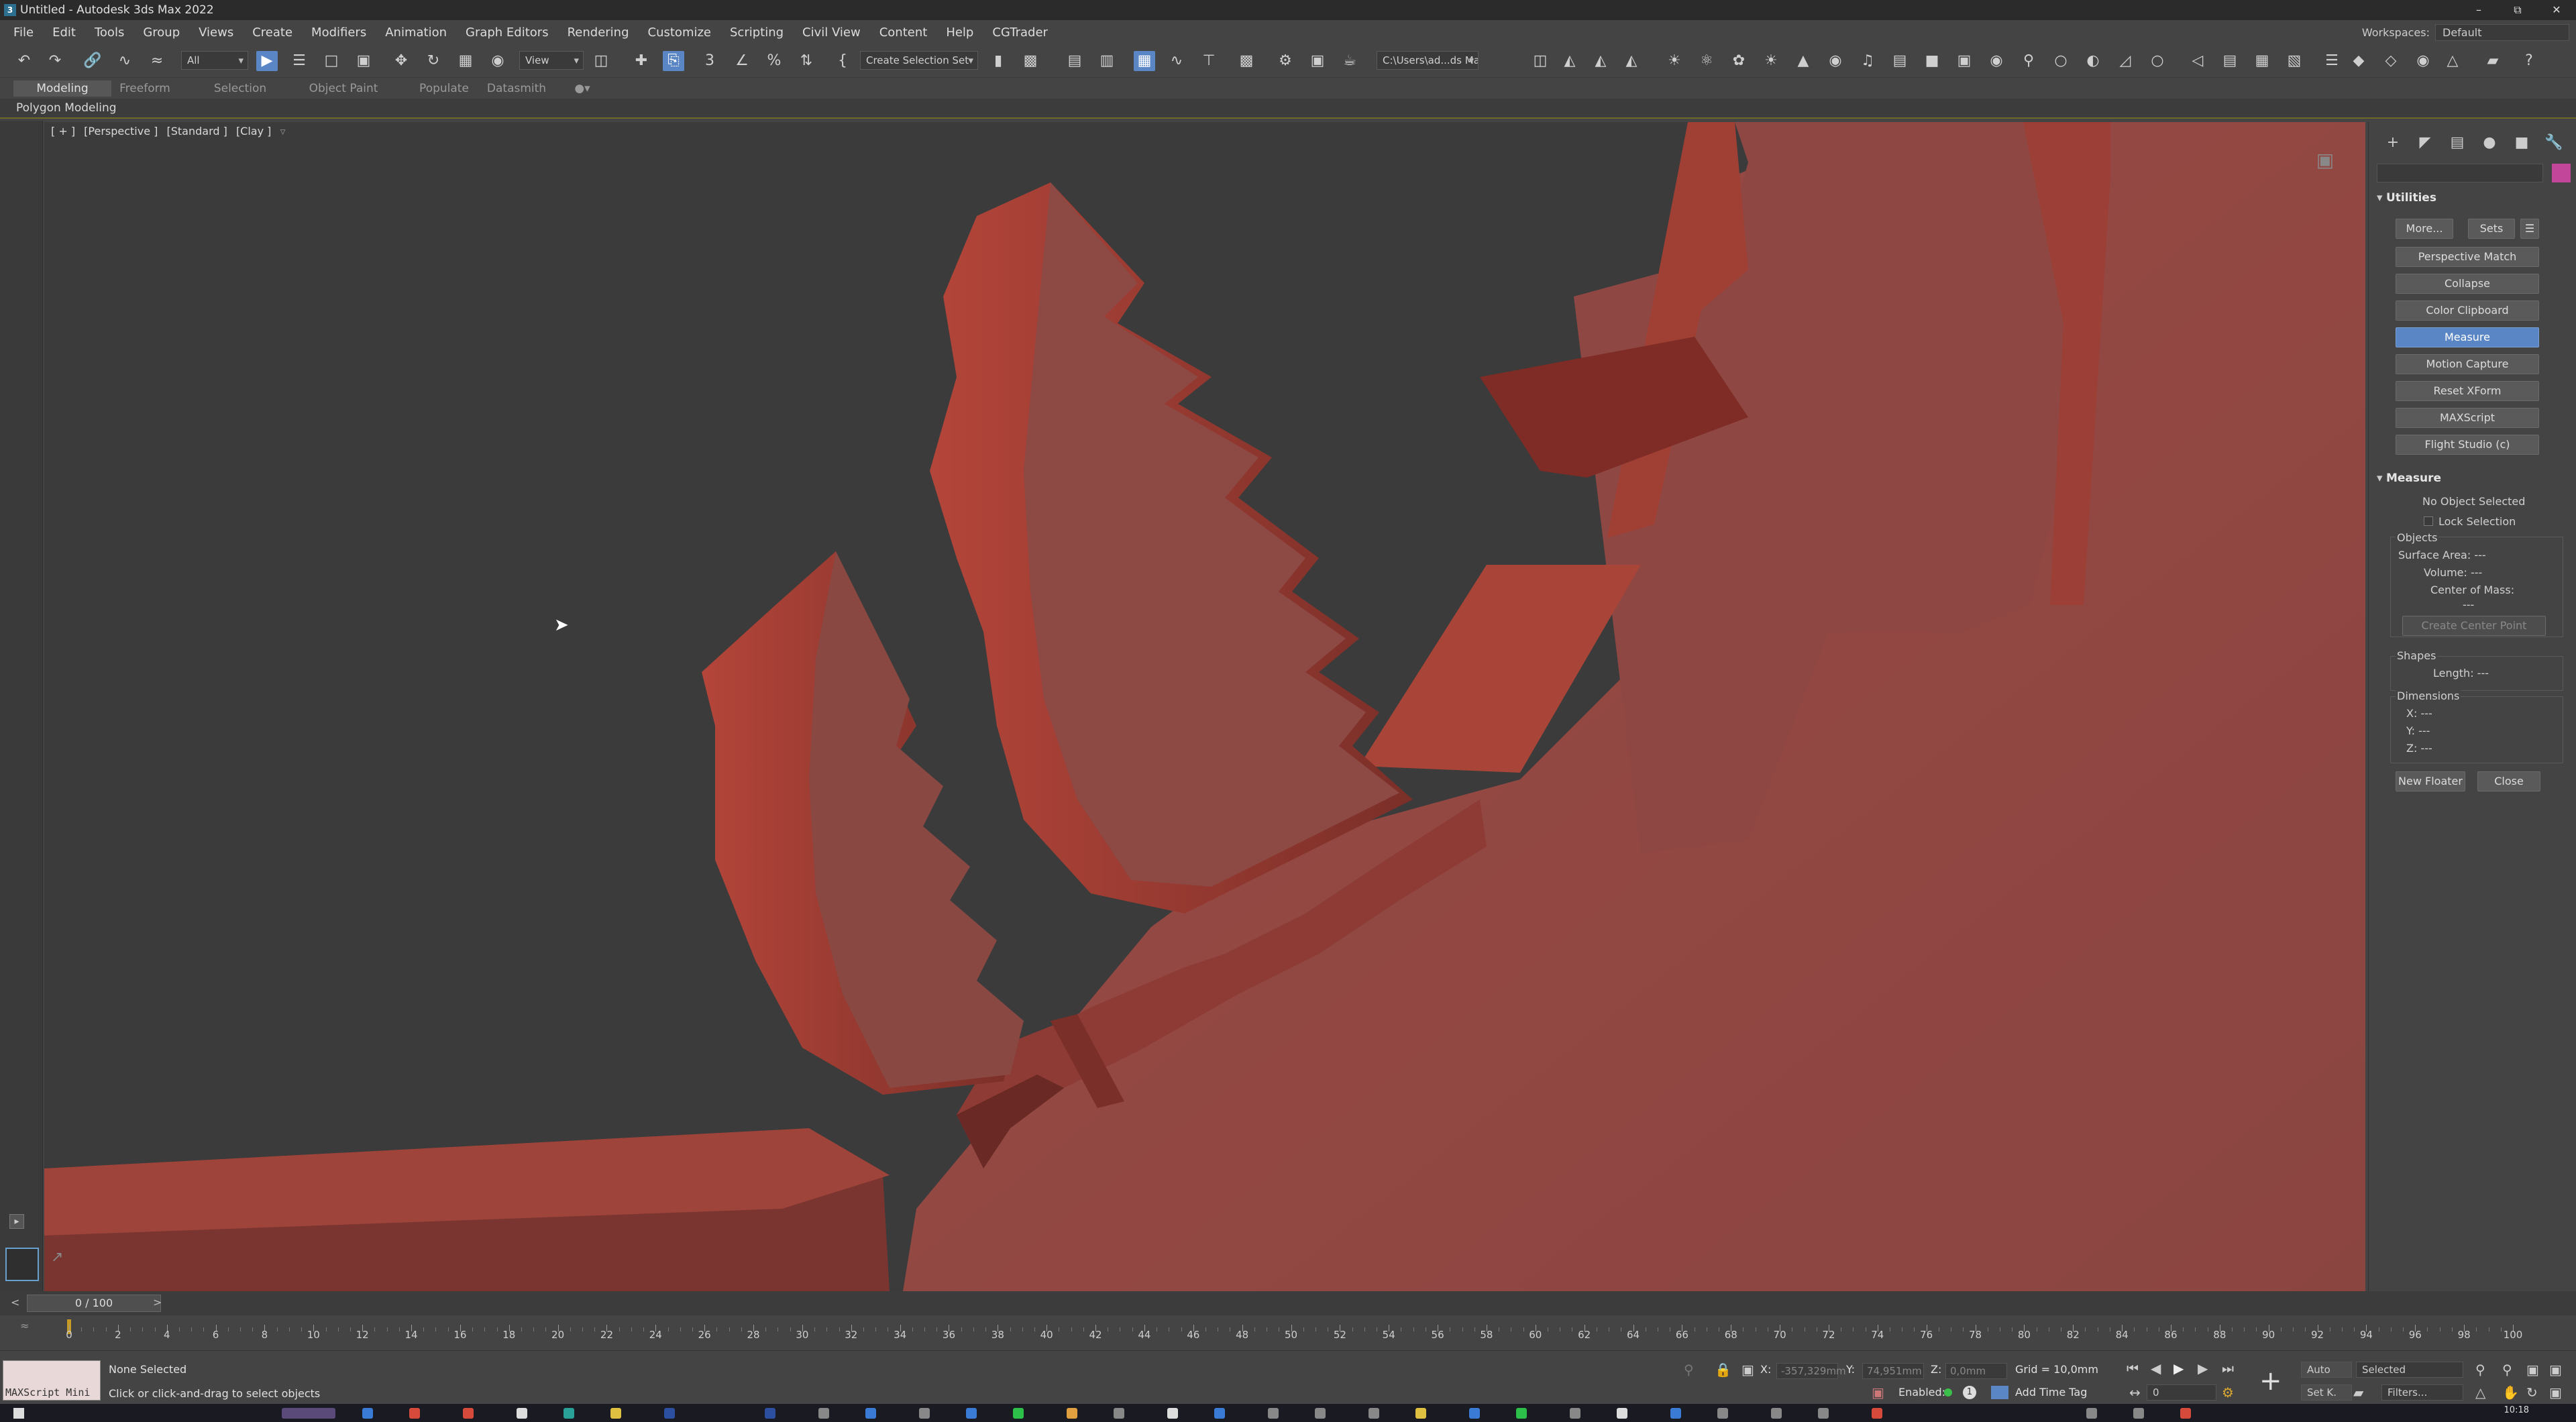 This screenshot has width=2576, height=1422. What do you see at coordinates (94, 1304) in the screenshot?
I see `time-slider-thumb: 0 / 100` at bounding box center [94, 1304].